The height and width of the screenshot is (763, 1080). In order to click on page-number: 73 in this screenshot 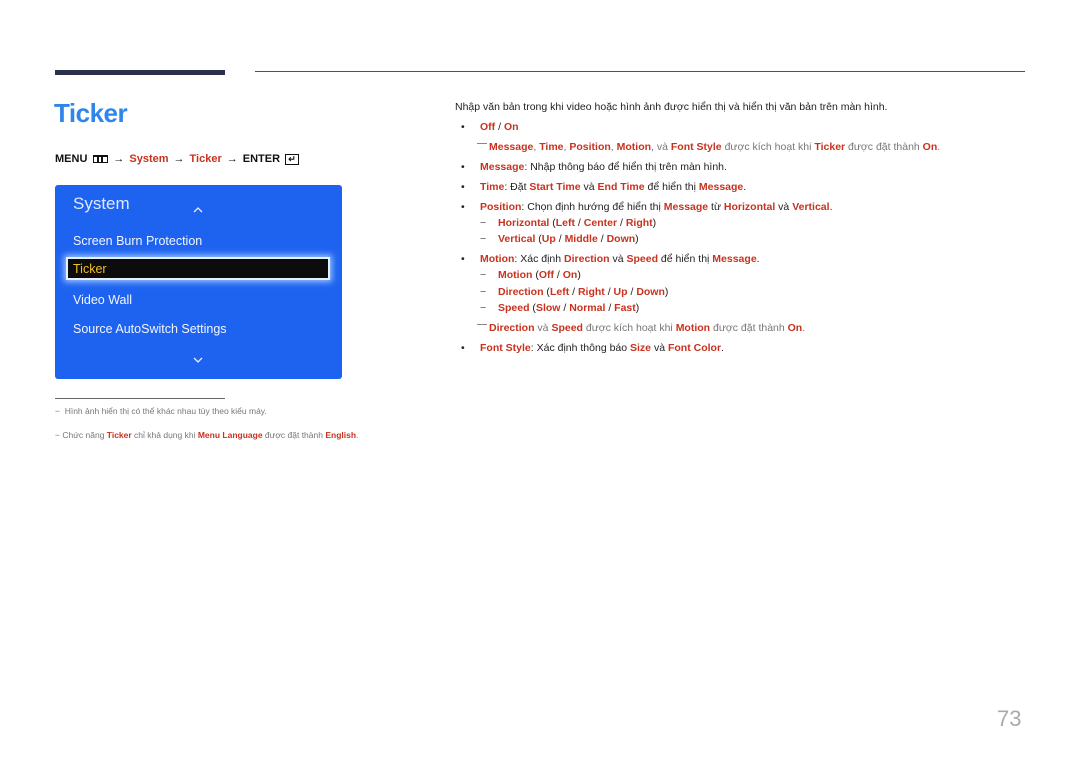, I will do `click(1009, 718)`.